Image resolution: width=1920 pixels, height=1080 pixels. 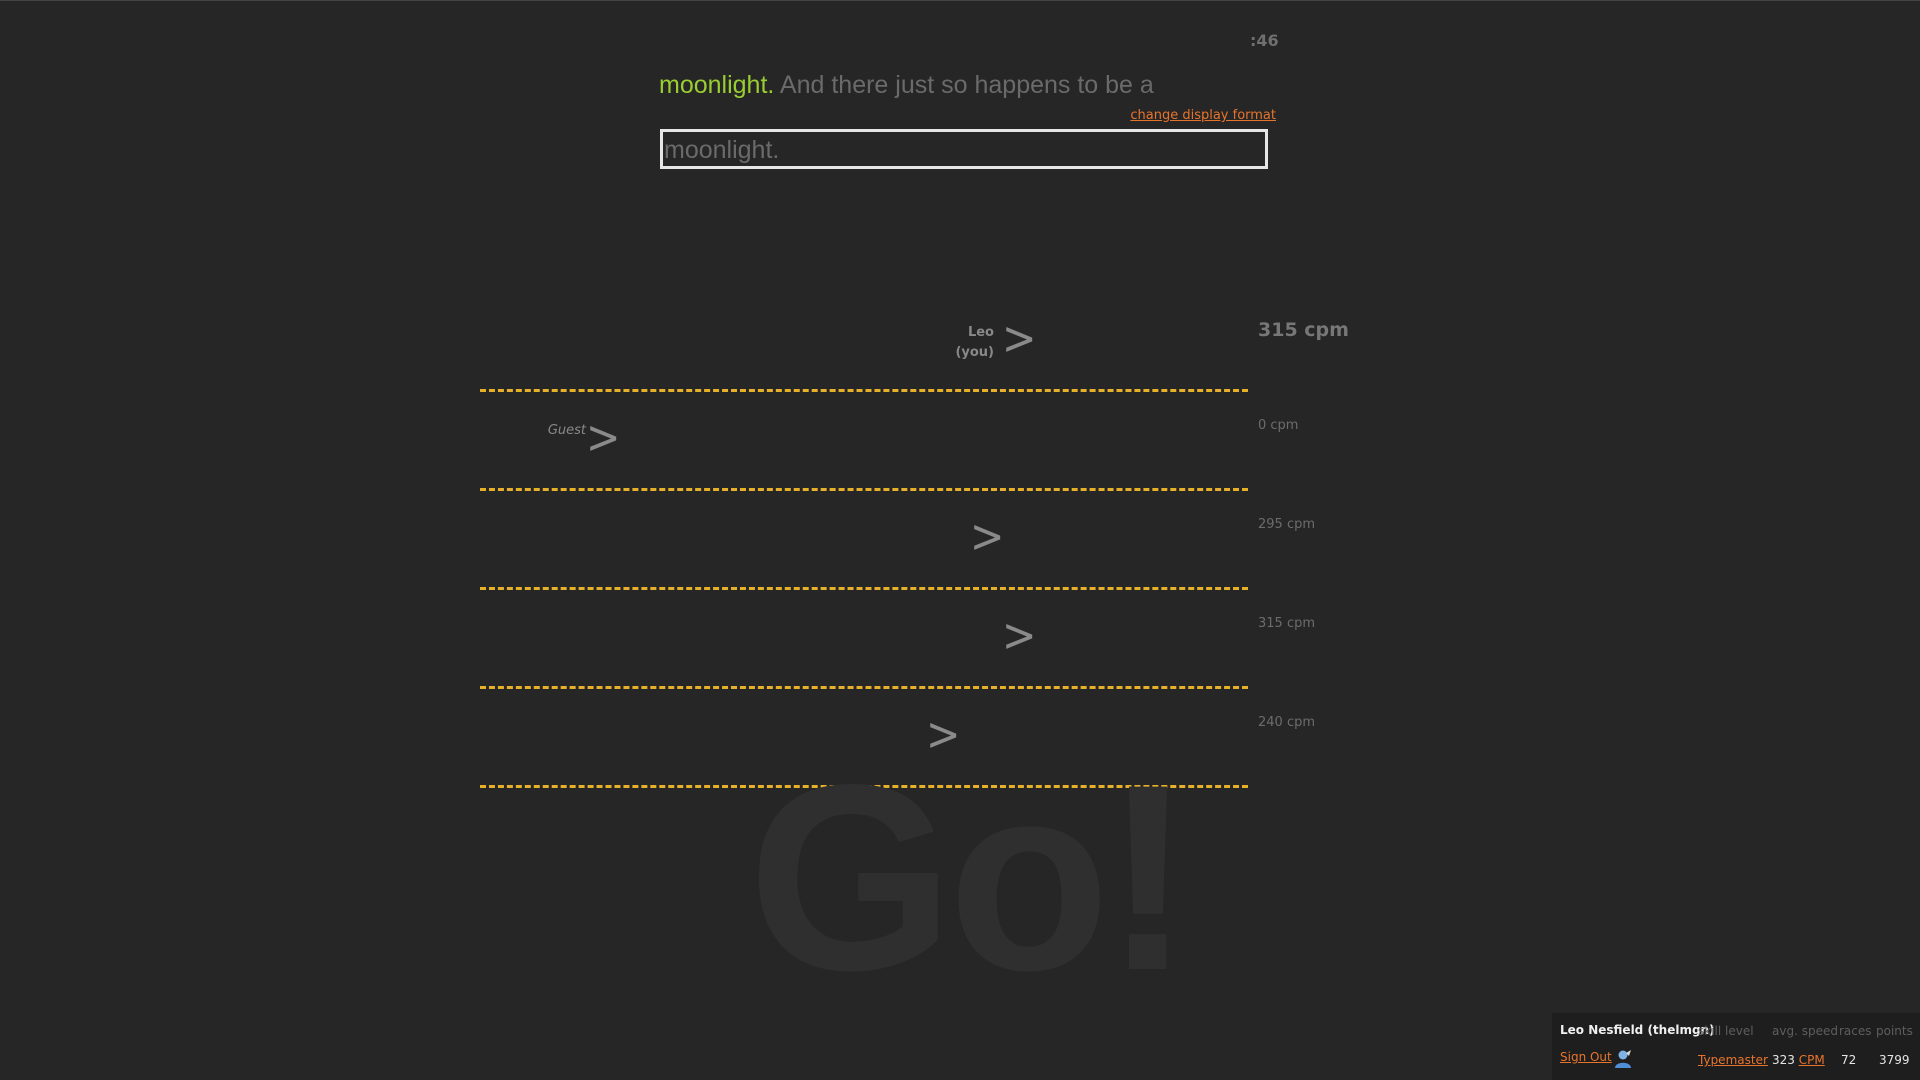 I want to click on change-display-format-link: change display format, so click(x=1203, y=115).